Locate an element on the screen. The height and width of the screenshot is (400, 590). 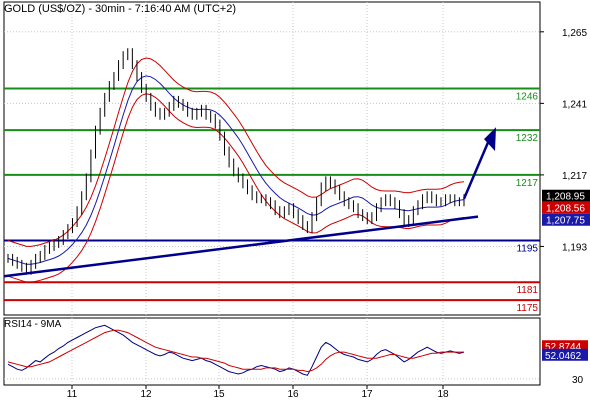
svg-text: 1,208.95 is located at coordinates (565, 197).